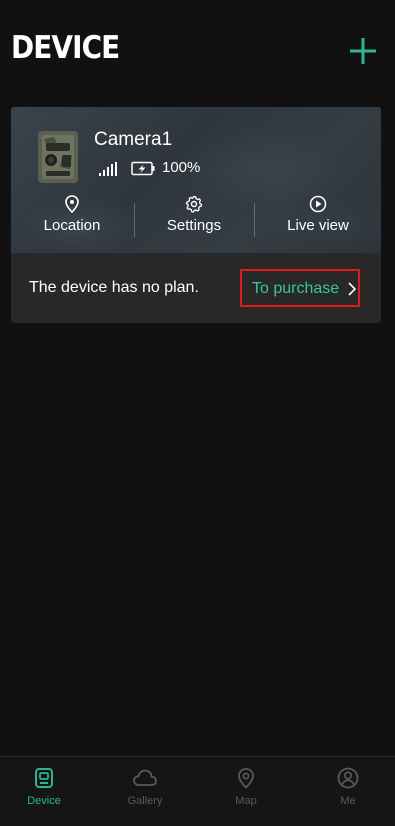 The width and height of the screenshot is (395, 826). What do you see at coordinates (348, 801) in the screenshot?
I see `tab-me-label: Me` at bounding box center [348, 801].